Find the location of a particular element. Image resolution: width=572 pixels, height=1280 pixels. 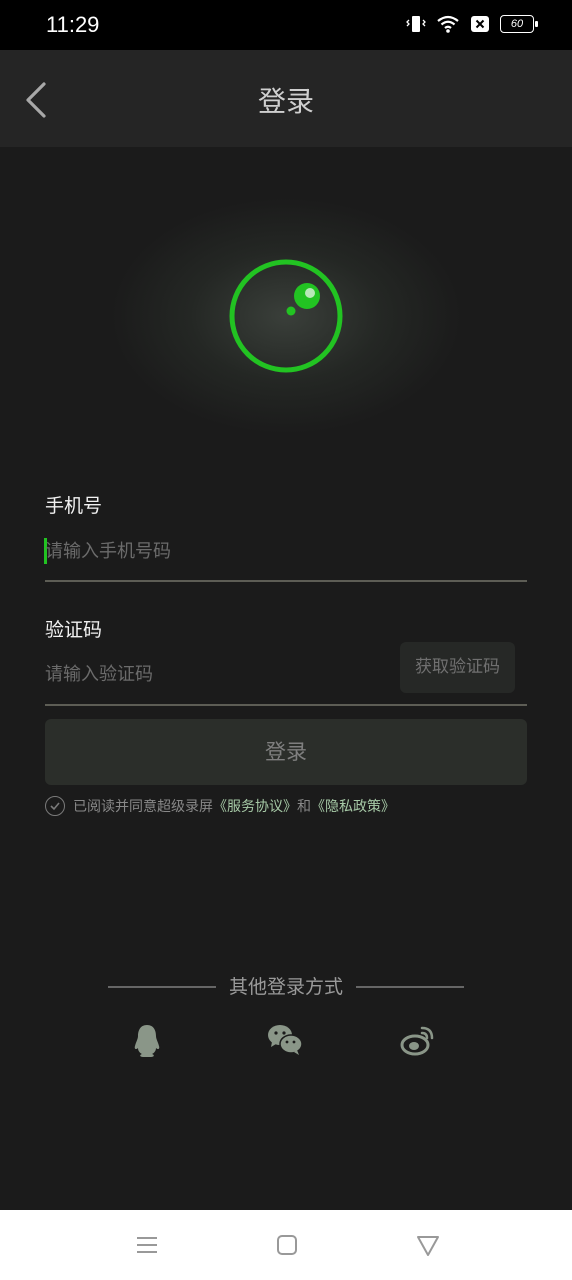

phone-label: 手机号 is located at coordinates (74, 506).